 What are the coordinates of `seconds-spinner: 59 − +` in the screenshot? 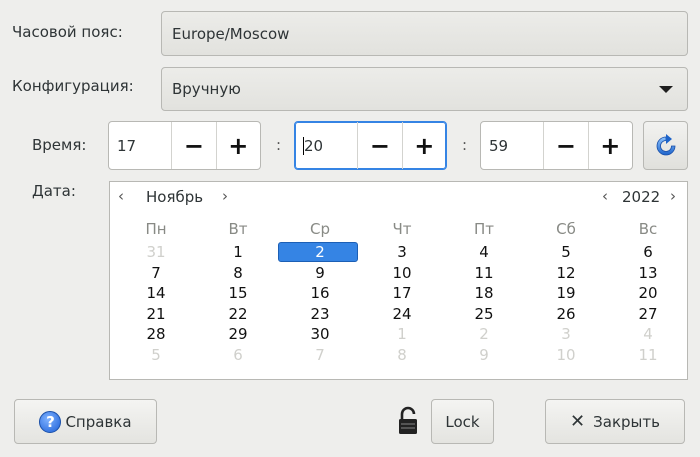 It's located at (556, 145).